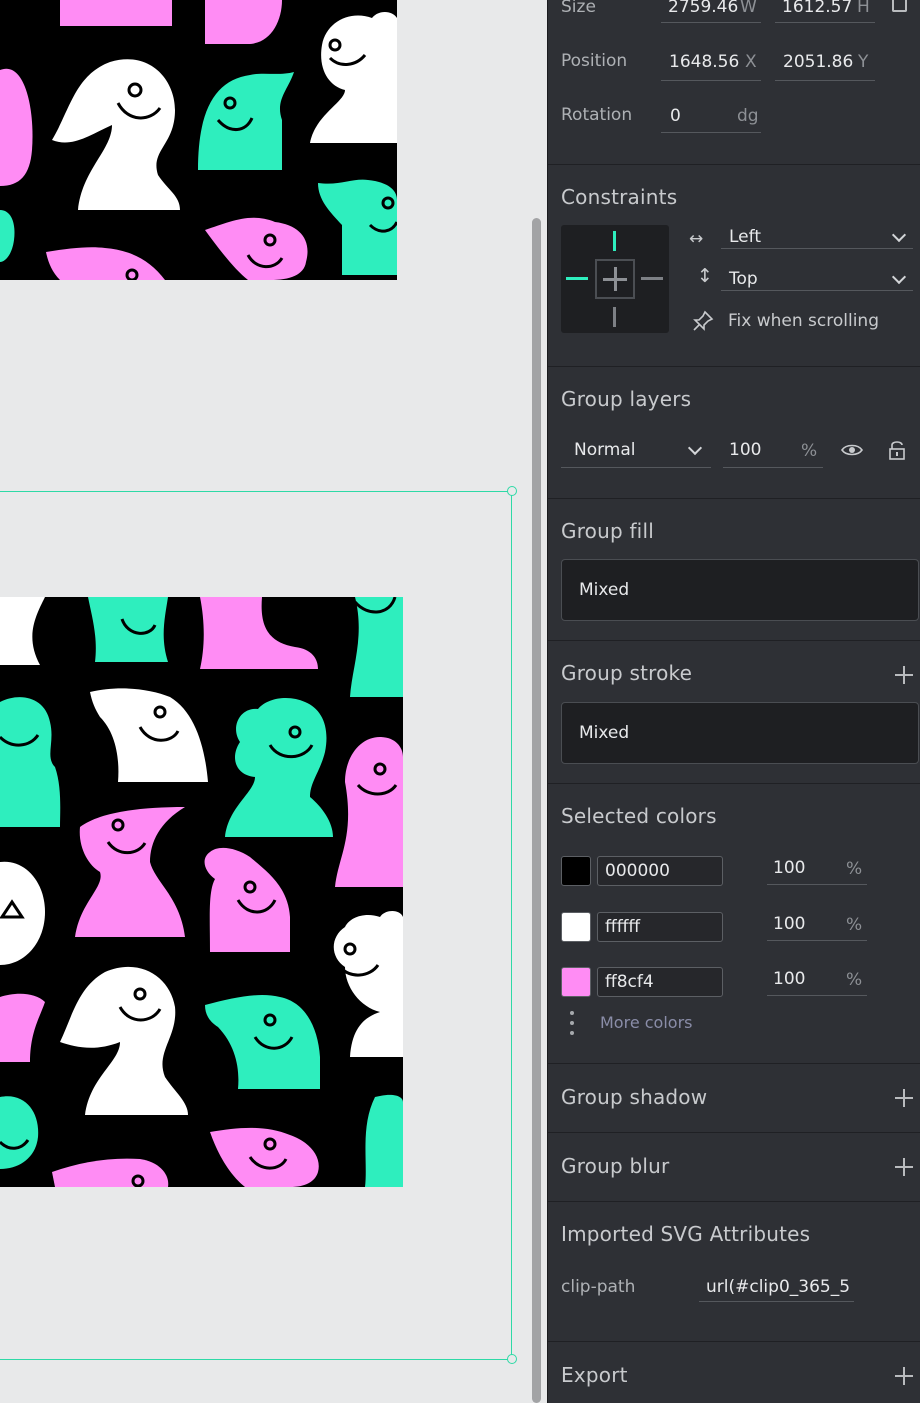  I want to click on add-shadow-button, so click(904, 1098).